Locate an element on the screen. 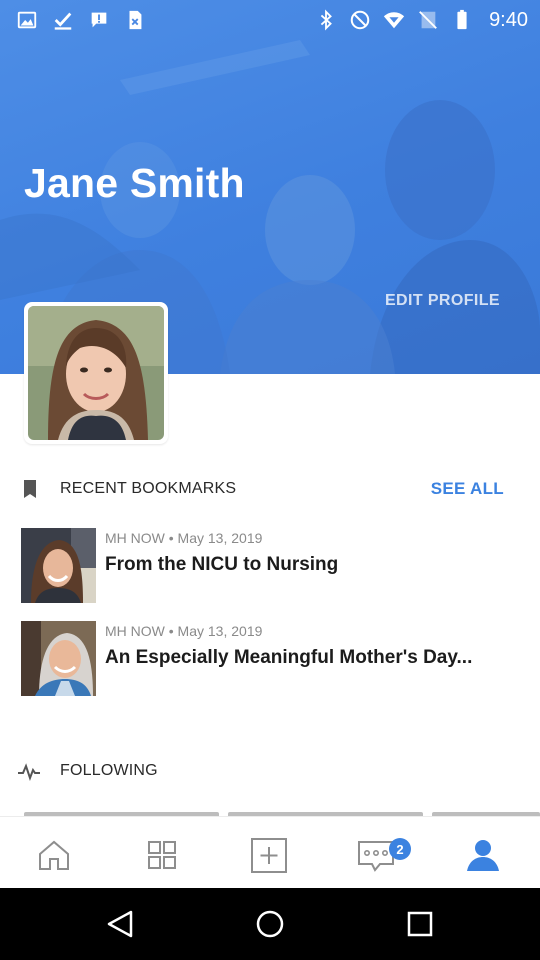 This screenshot has width=540, height=960. no-sim-icon is located at coordinates (428, 20).